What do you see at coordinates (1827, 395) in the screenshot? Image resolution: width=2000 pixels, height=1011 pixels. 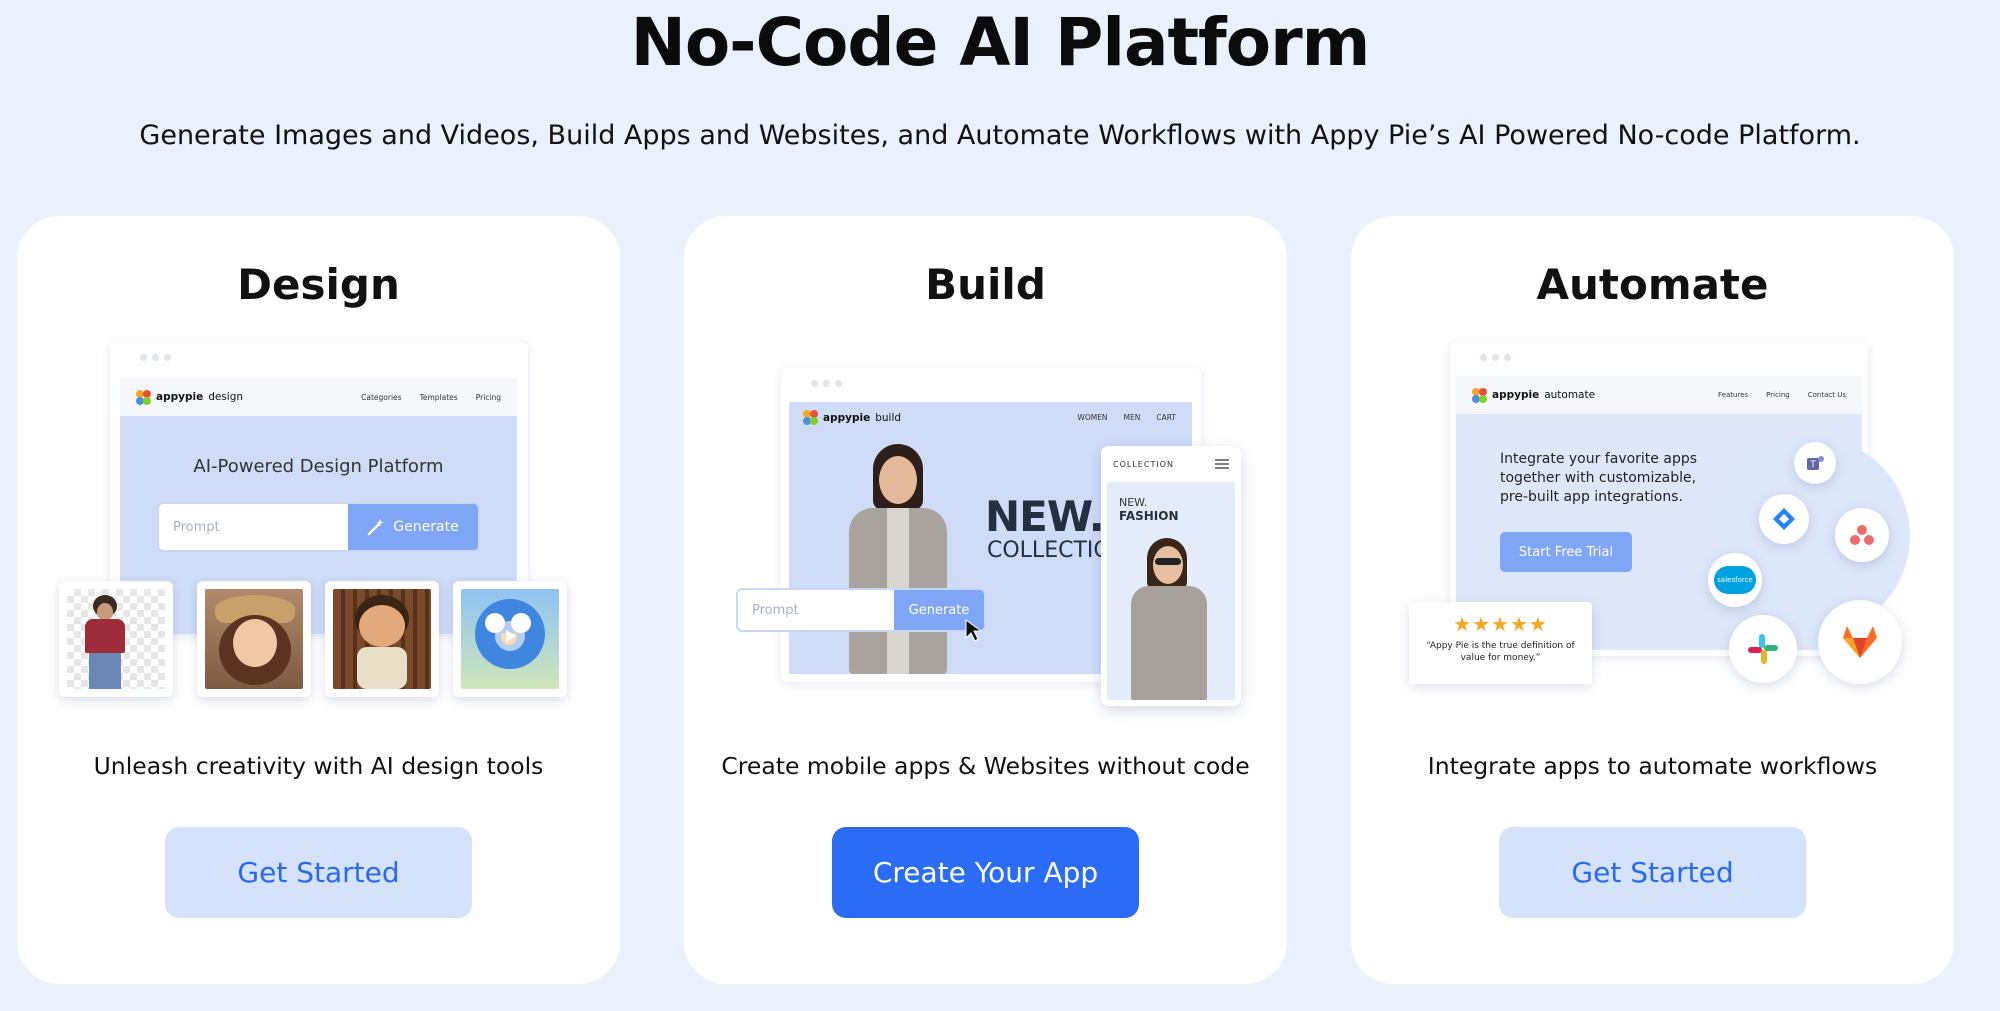 I see `nav-contact-us: Contact Us` at bounding box center [1827, 395].